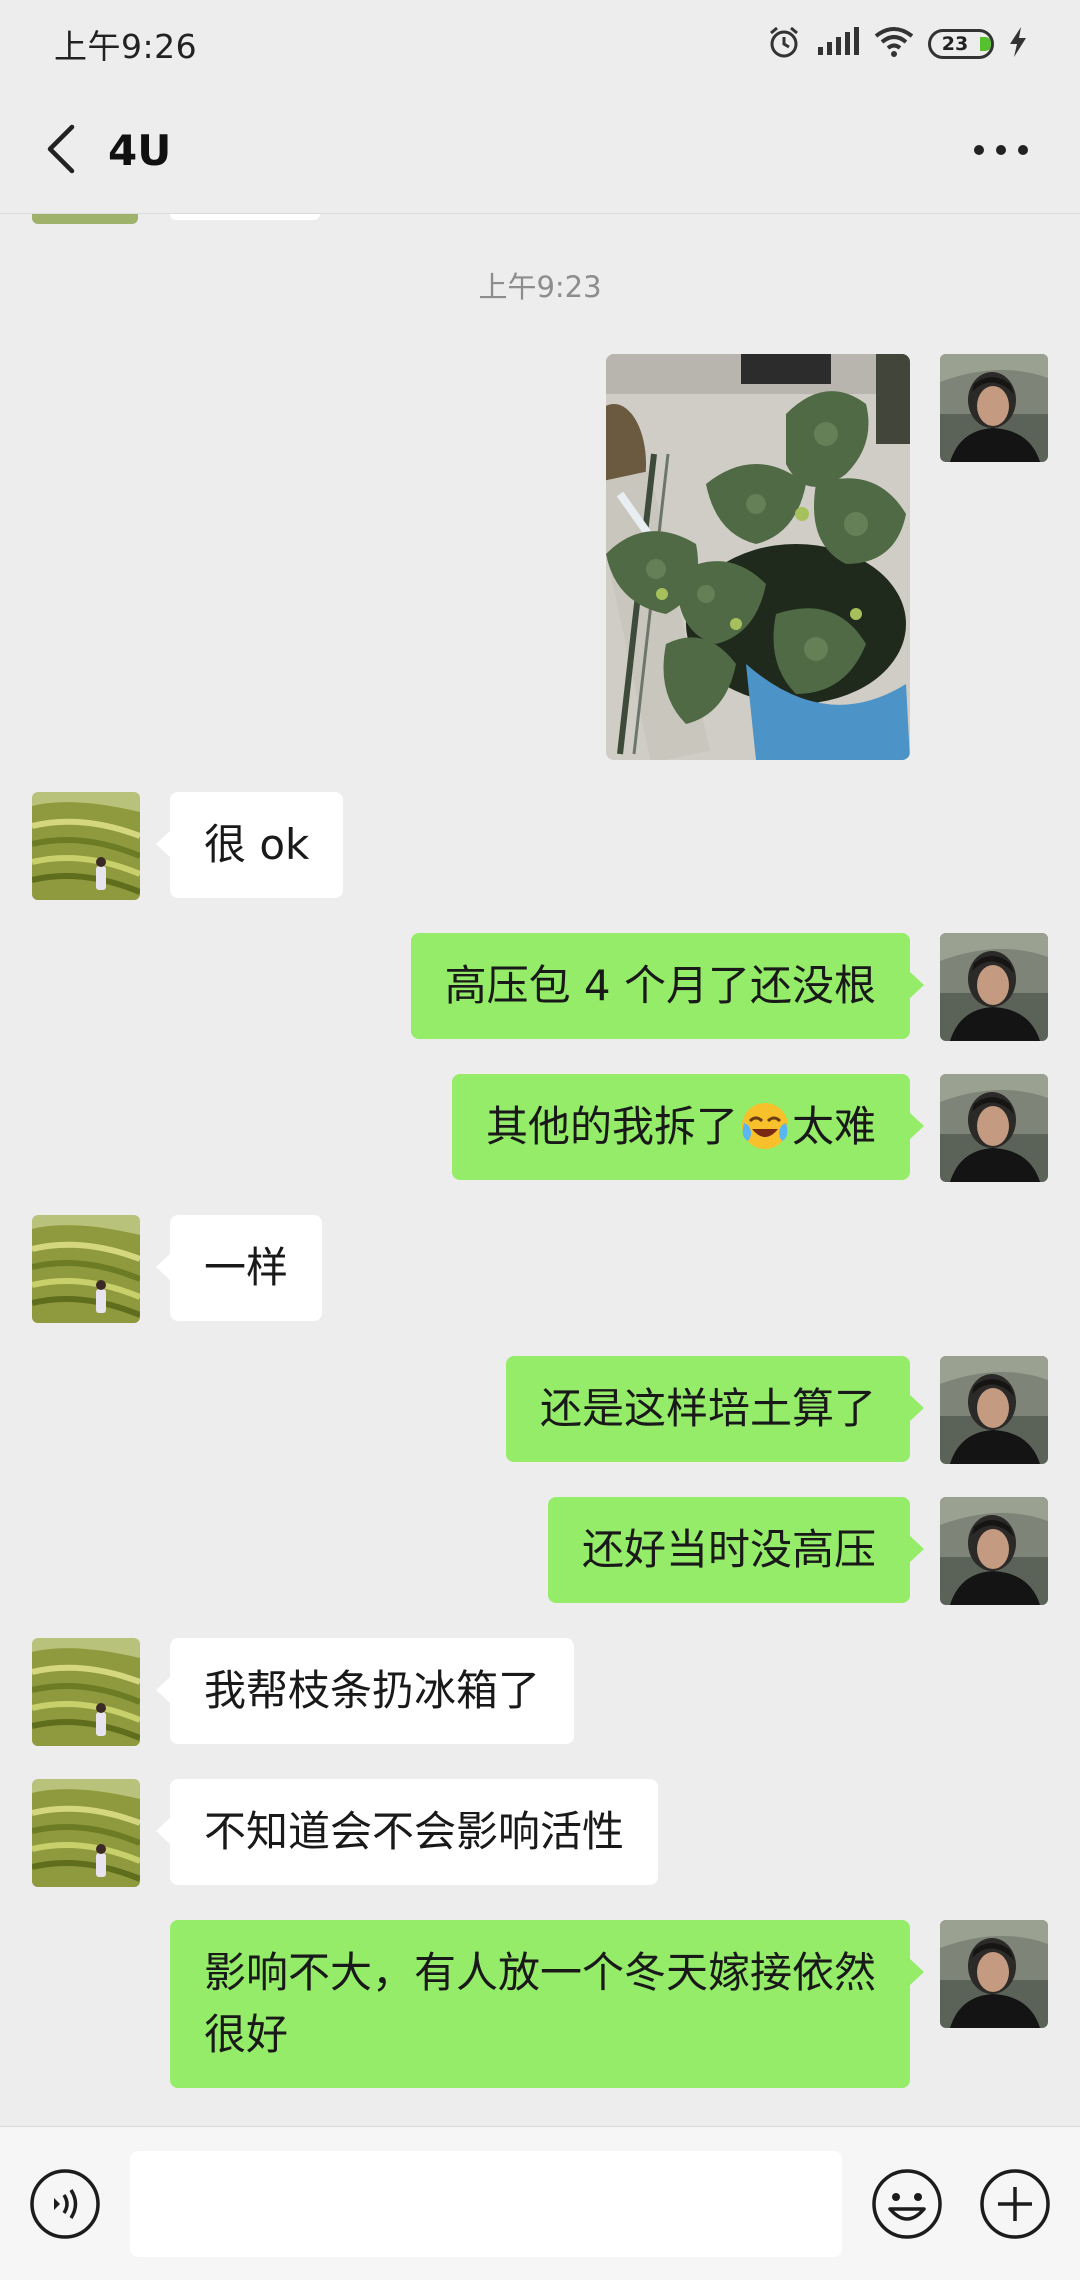  What do you see at coordinates (547, 2004) in the screenshot?
I see `message-bubble-sent: 影响不大，有人放一个冬天嫁接依然很好` at bounding box center [547, 2004].